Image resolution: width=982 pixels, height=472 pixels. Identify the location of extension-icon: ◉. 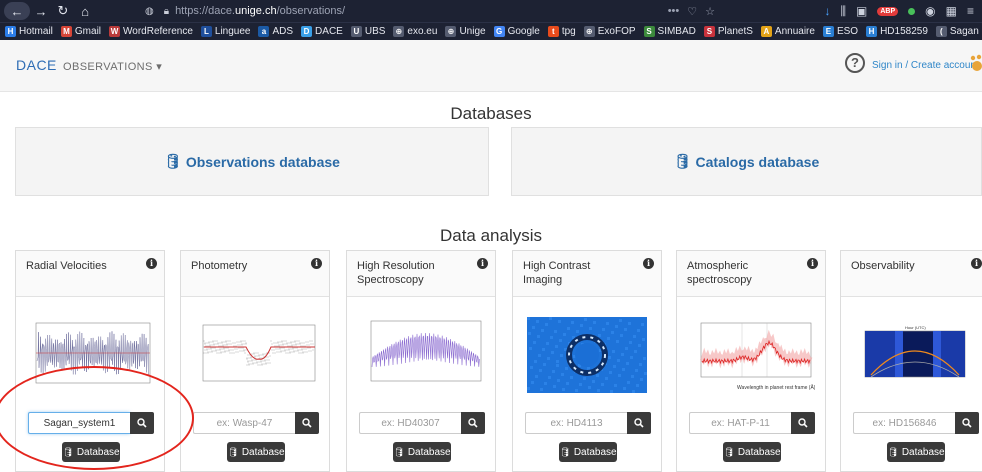
(930, 11).